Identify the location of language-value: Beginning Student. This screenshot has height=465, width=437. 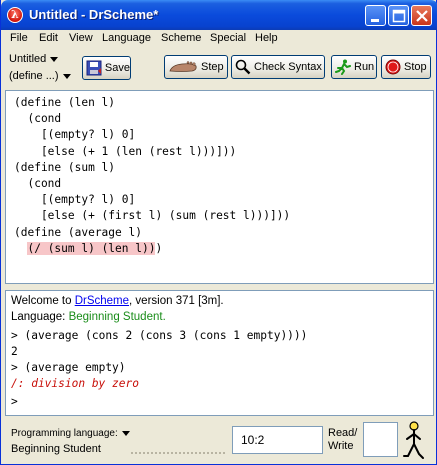
(56, 449).